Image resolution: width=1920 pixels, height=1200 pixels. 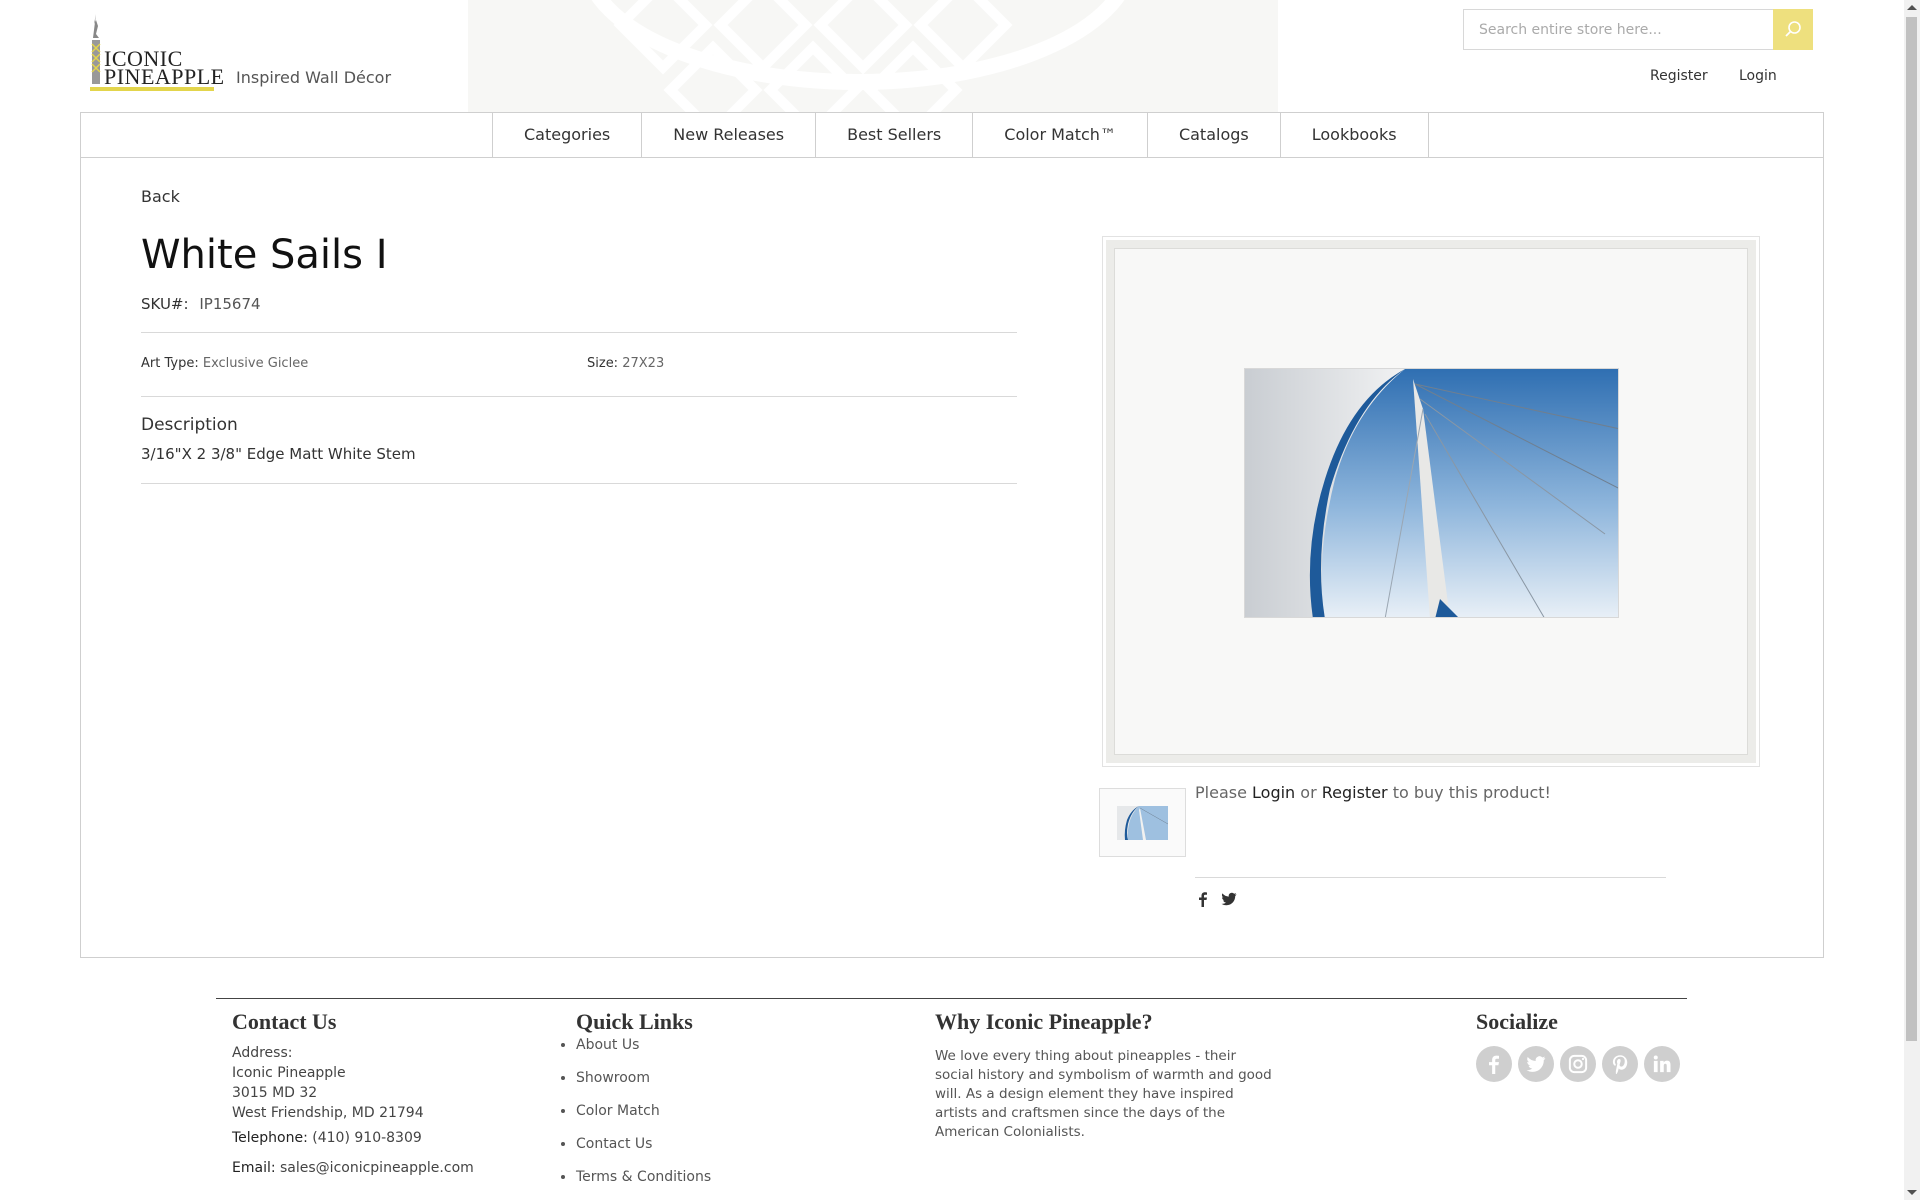 What do you see at coordinates (873, 56) in the screenshot?
I see `header-decorative-pattern` at bounding box center [873, 56].